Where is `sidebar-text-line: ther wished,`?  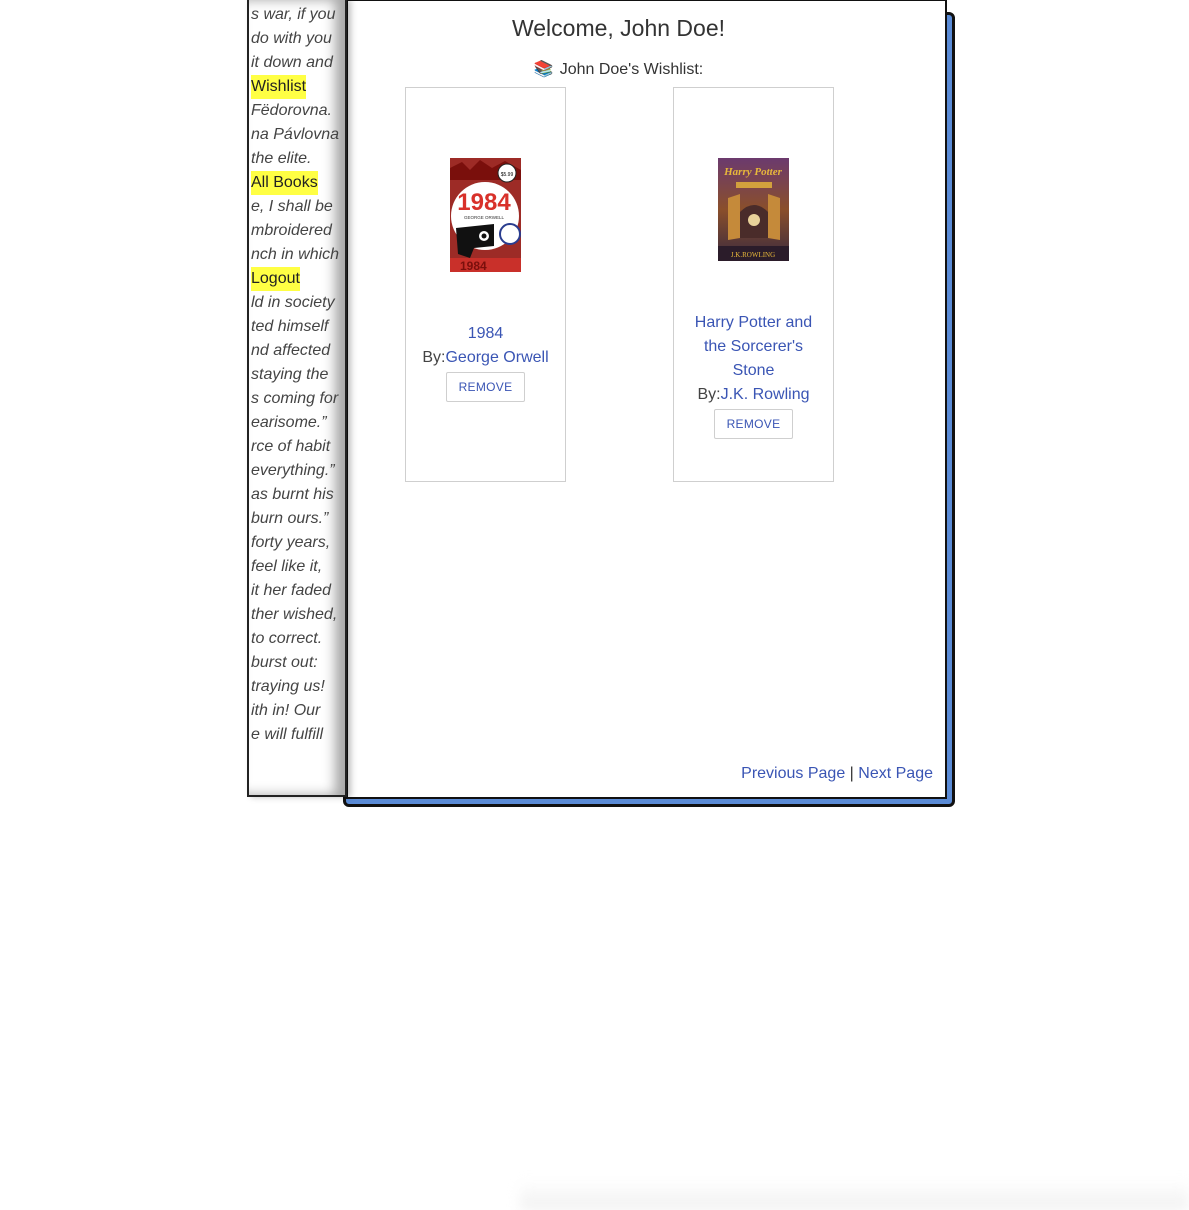 sidebar-text-line: ther wished, is located at coordinates (294, 614).